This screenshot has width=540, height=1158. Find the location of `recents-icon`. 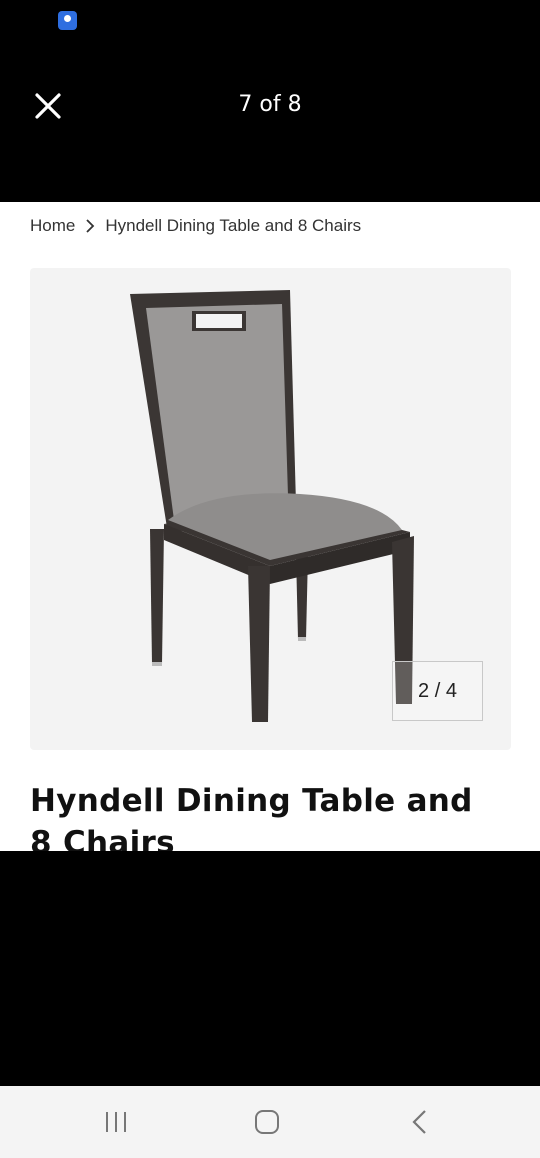

recents-icon is located at coordinates (116, 1122).